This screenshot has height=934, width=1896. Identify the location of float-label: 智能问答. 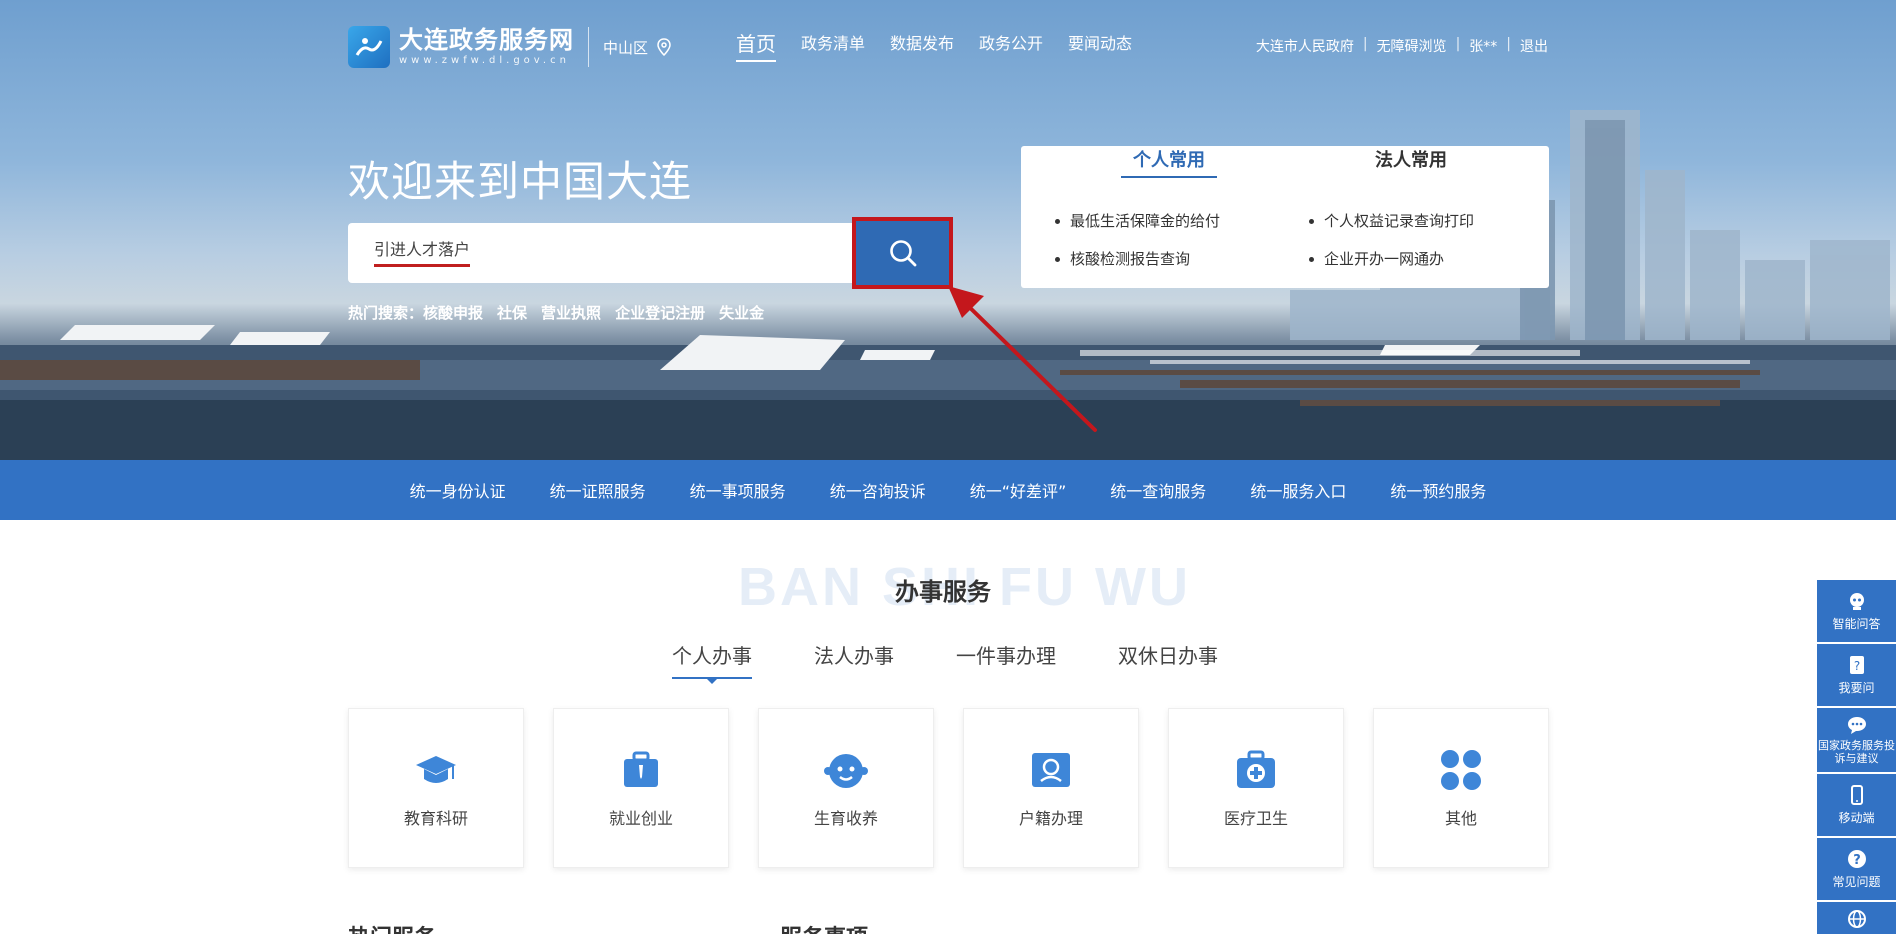
(1856, 623).